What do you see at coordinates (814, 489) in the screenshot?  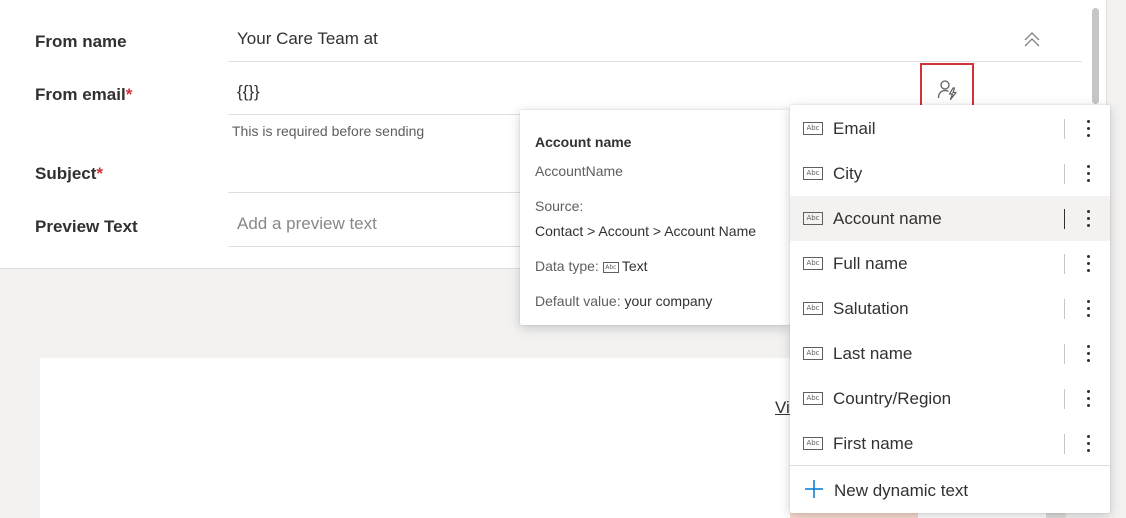 I see `plus-icon` at bounding box center [814, 489].